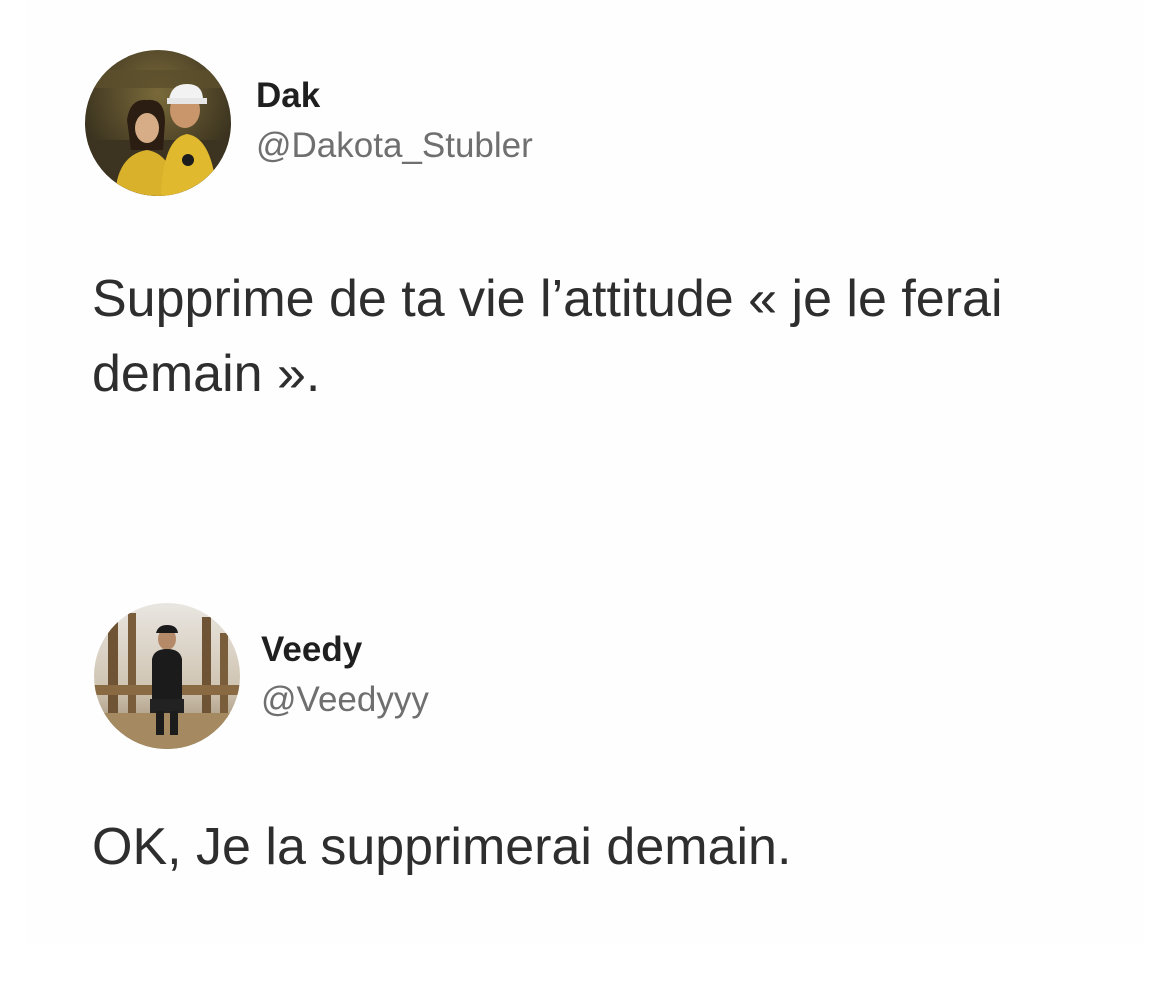 This screenshot has height=983, width=1169. What do you see at coordinates (394, 146) in the screenshot?
I see `author-handle: @Dakota_Stubler` at bounding box center [394, 146].